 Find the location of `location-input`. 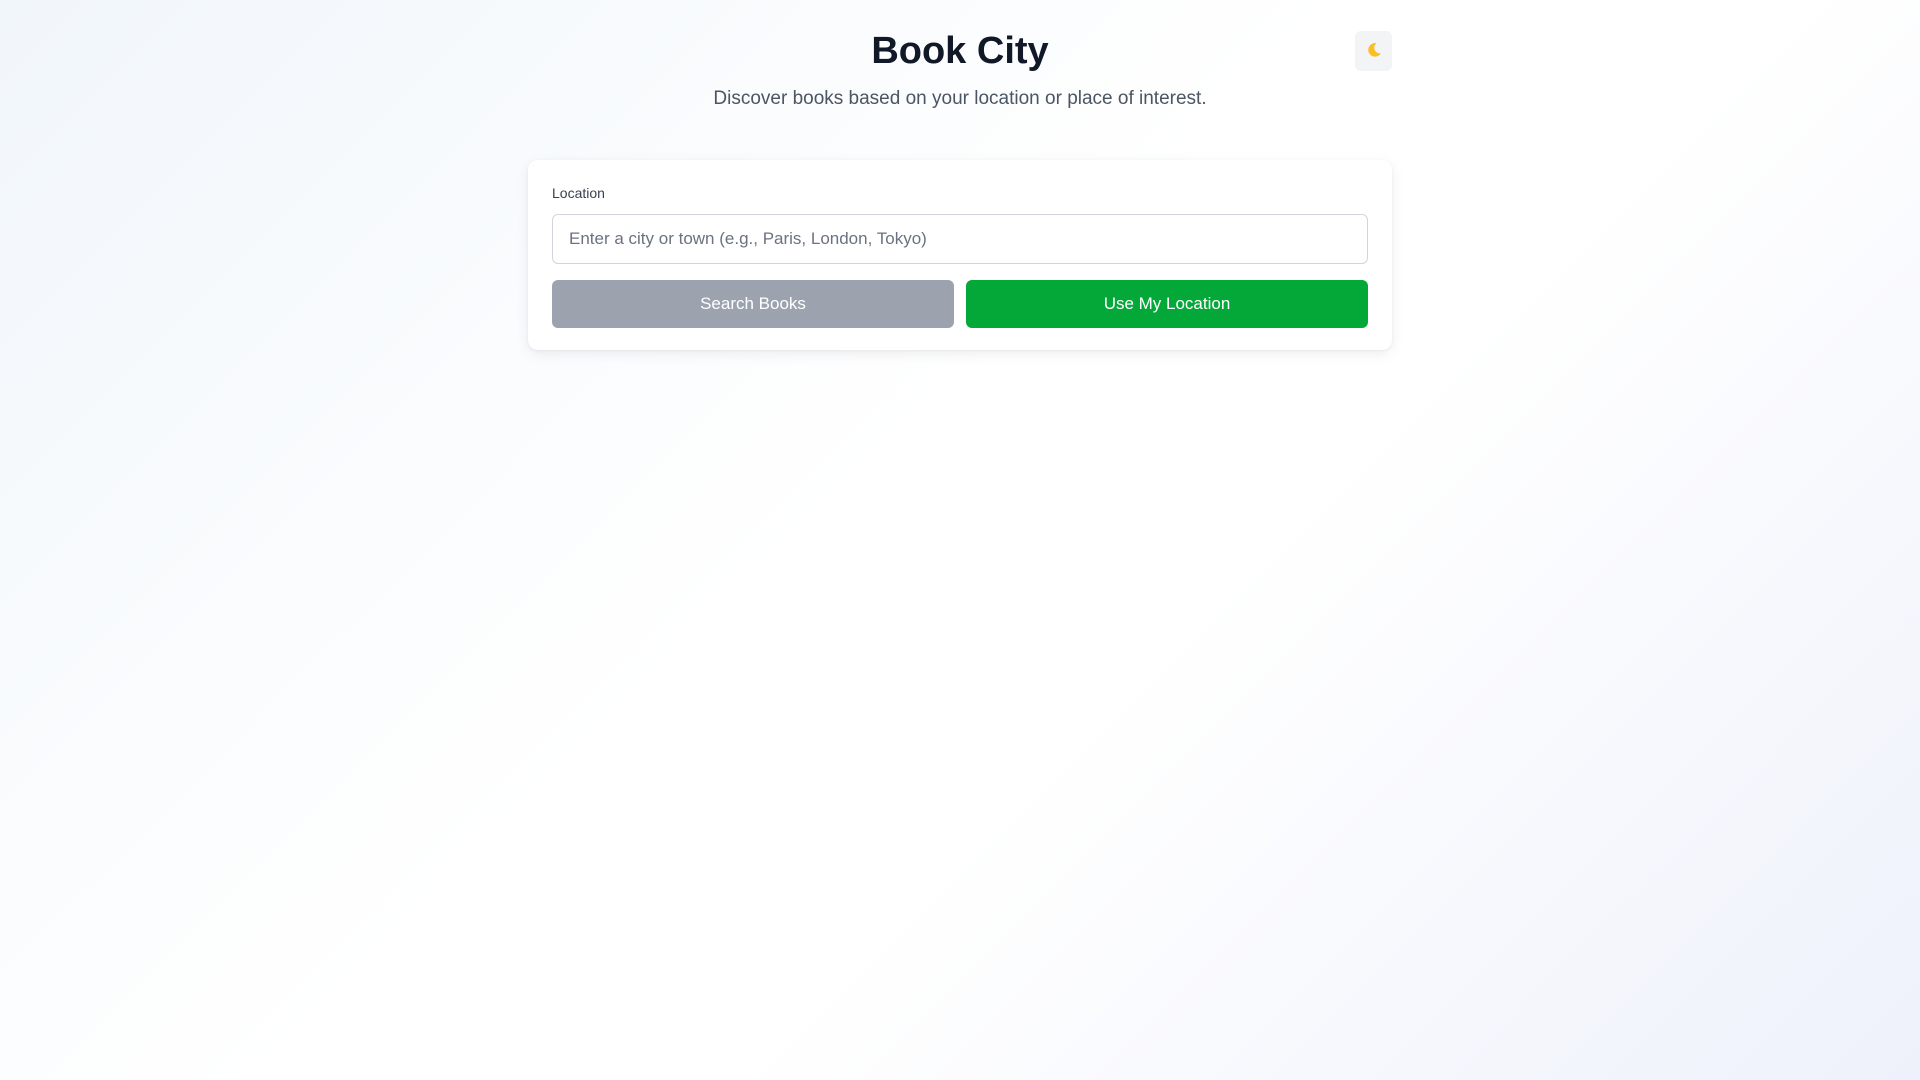

location-input is located at coordinates (960, 239).